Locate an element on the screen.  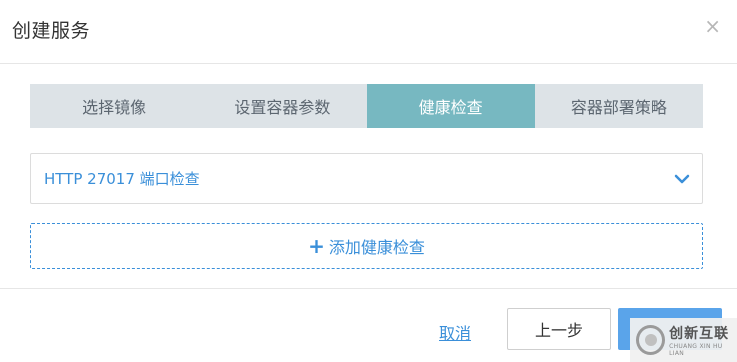
step-deploy-strategy: 容器部署策略 is located at coordinates (619, 106).